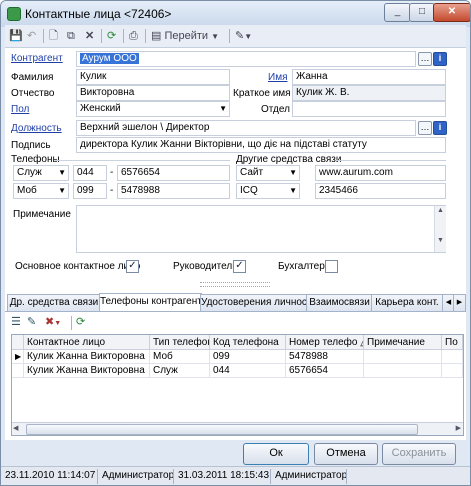 This screenshot has width=471, height=486. What do you see at coordinates (451, 12) in the screenshot?
I see `close-button: ✕` at bounding box center [451, 12].